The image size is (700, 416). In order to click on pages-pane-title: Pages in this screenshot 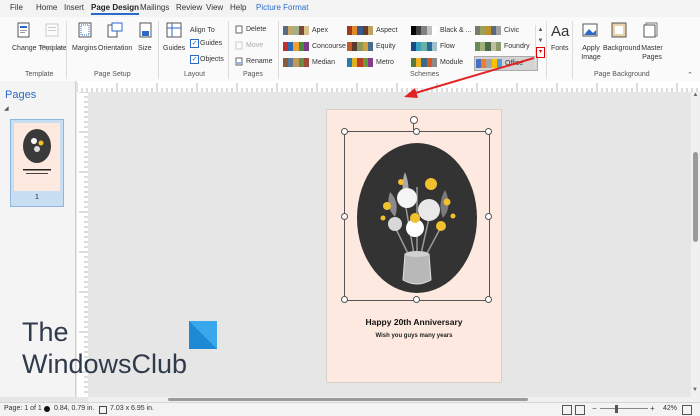, I will do `click(21, 95)`.